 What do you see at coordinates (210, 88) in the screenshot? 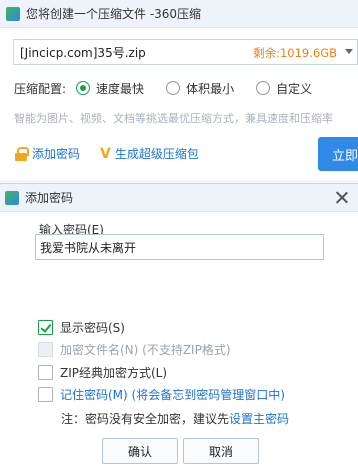
I see `radio-smallest-label: 体积最小` at bounding box center [210, 88].